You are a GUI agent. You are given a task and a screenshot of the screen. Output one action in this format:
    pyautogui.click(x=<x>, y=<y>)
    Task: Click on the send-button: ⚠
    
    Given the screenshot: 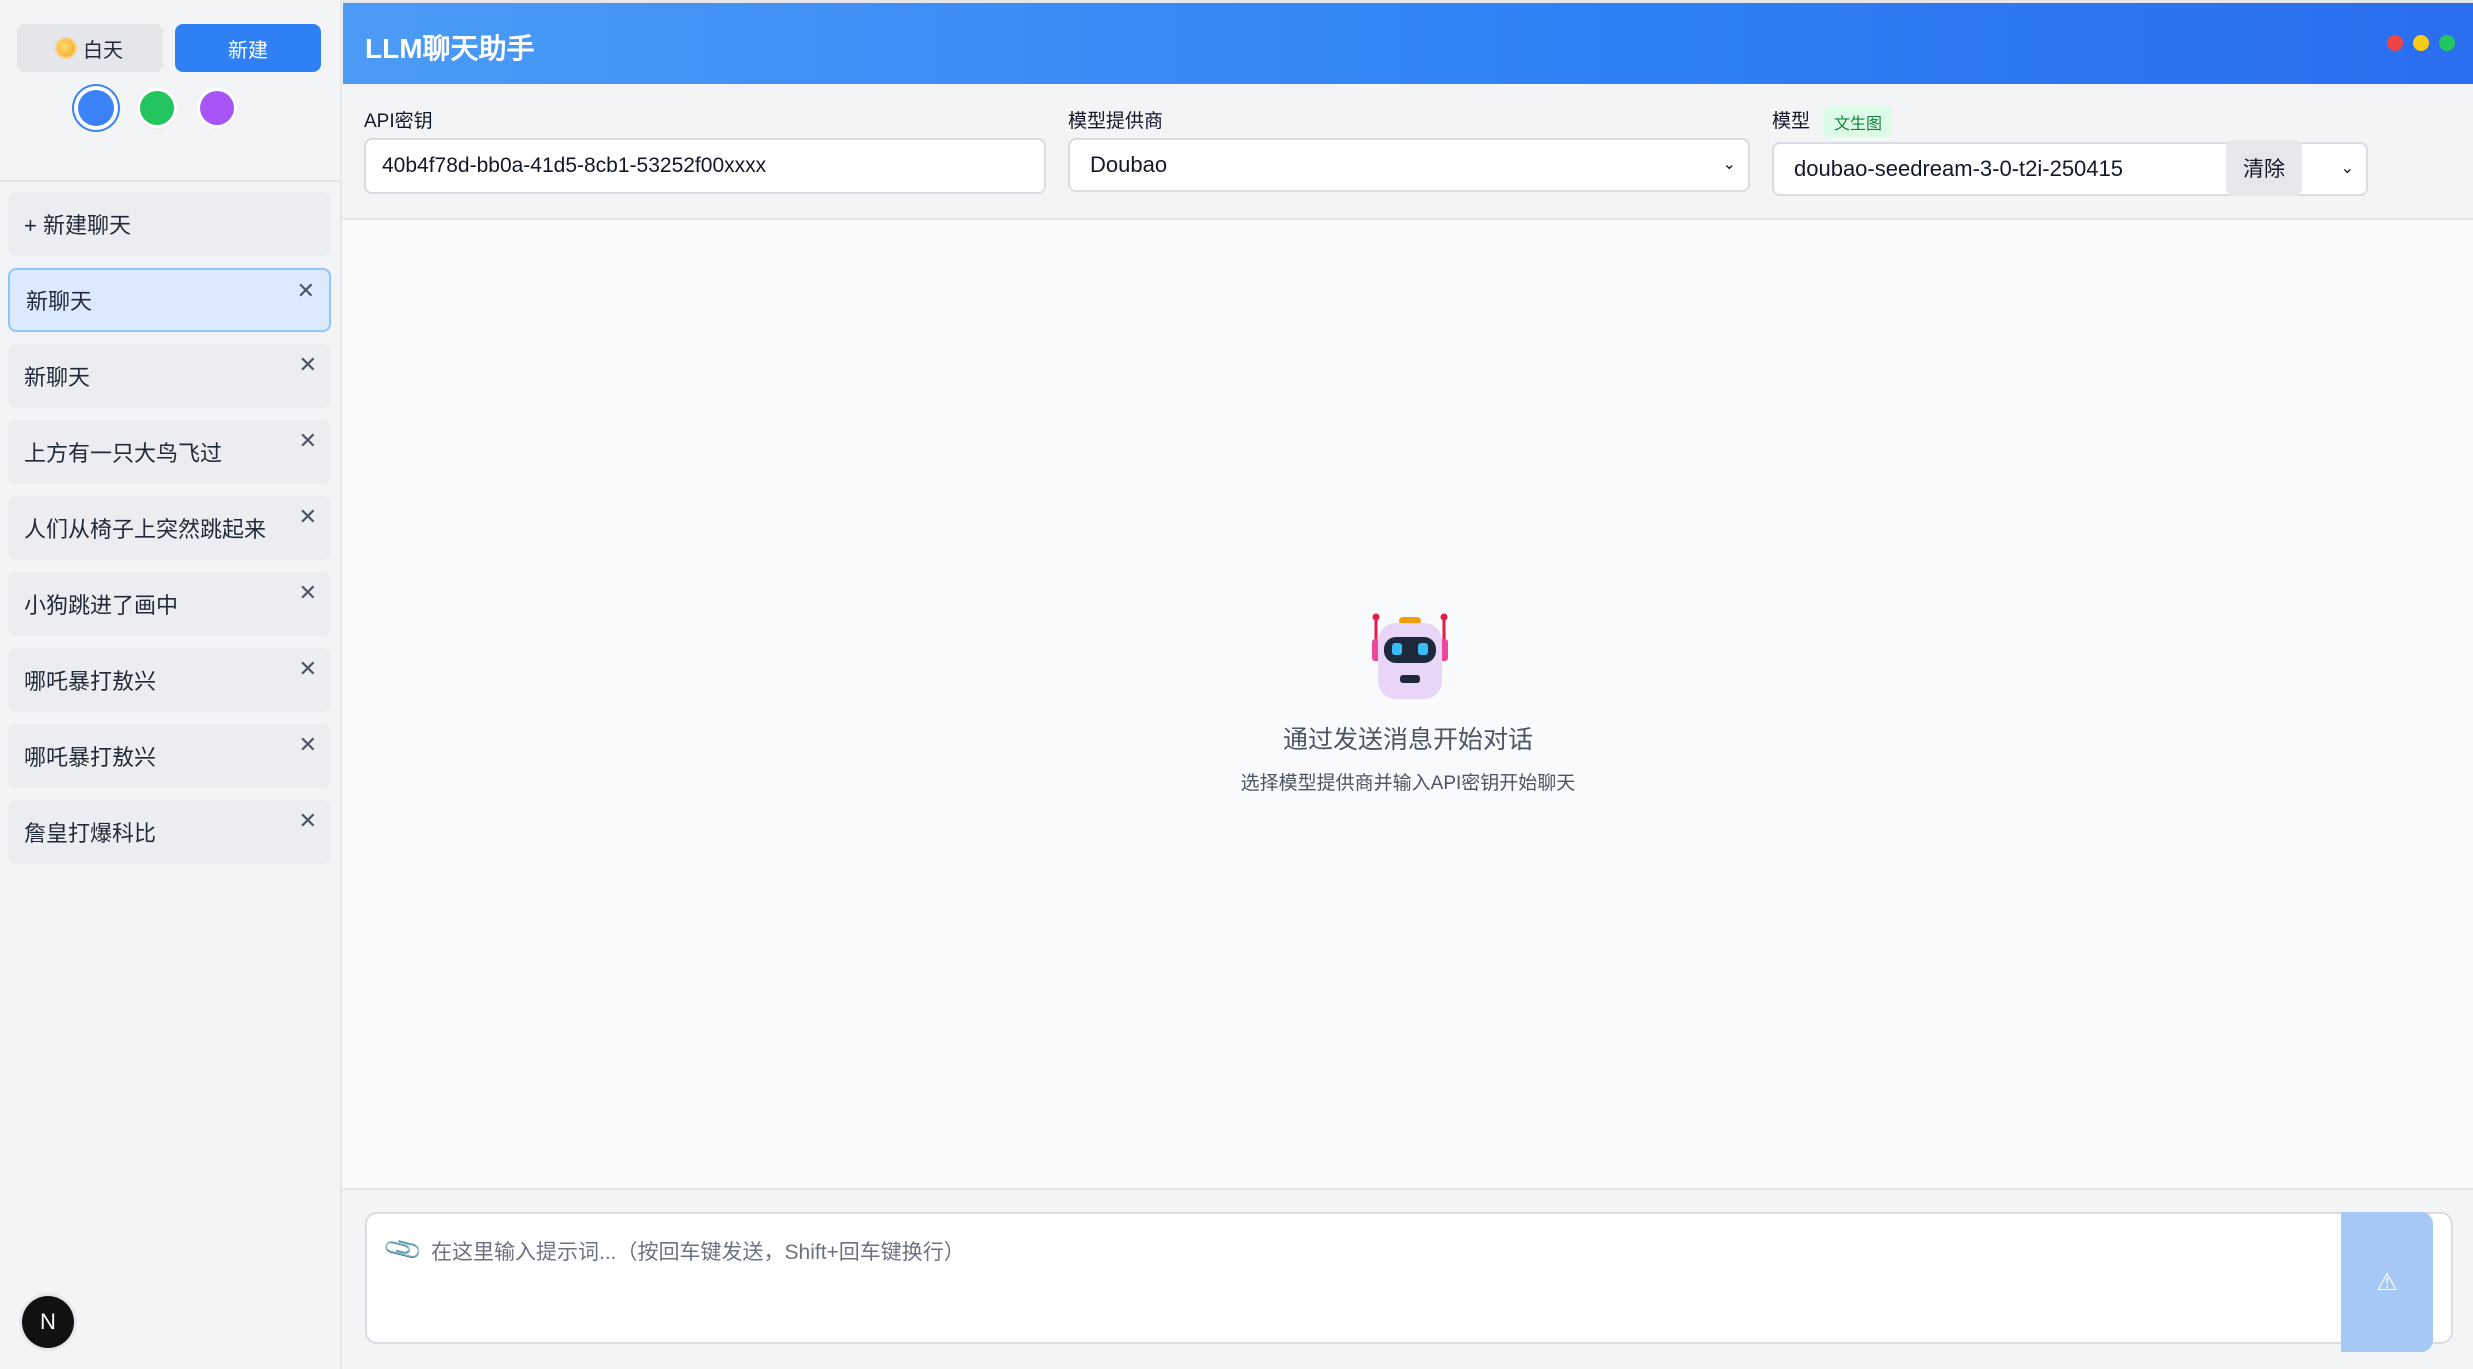 What is the action you would take?
    pyautogui.click(x=2387, y=1282)
    